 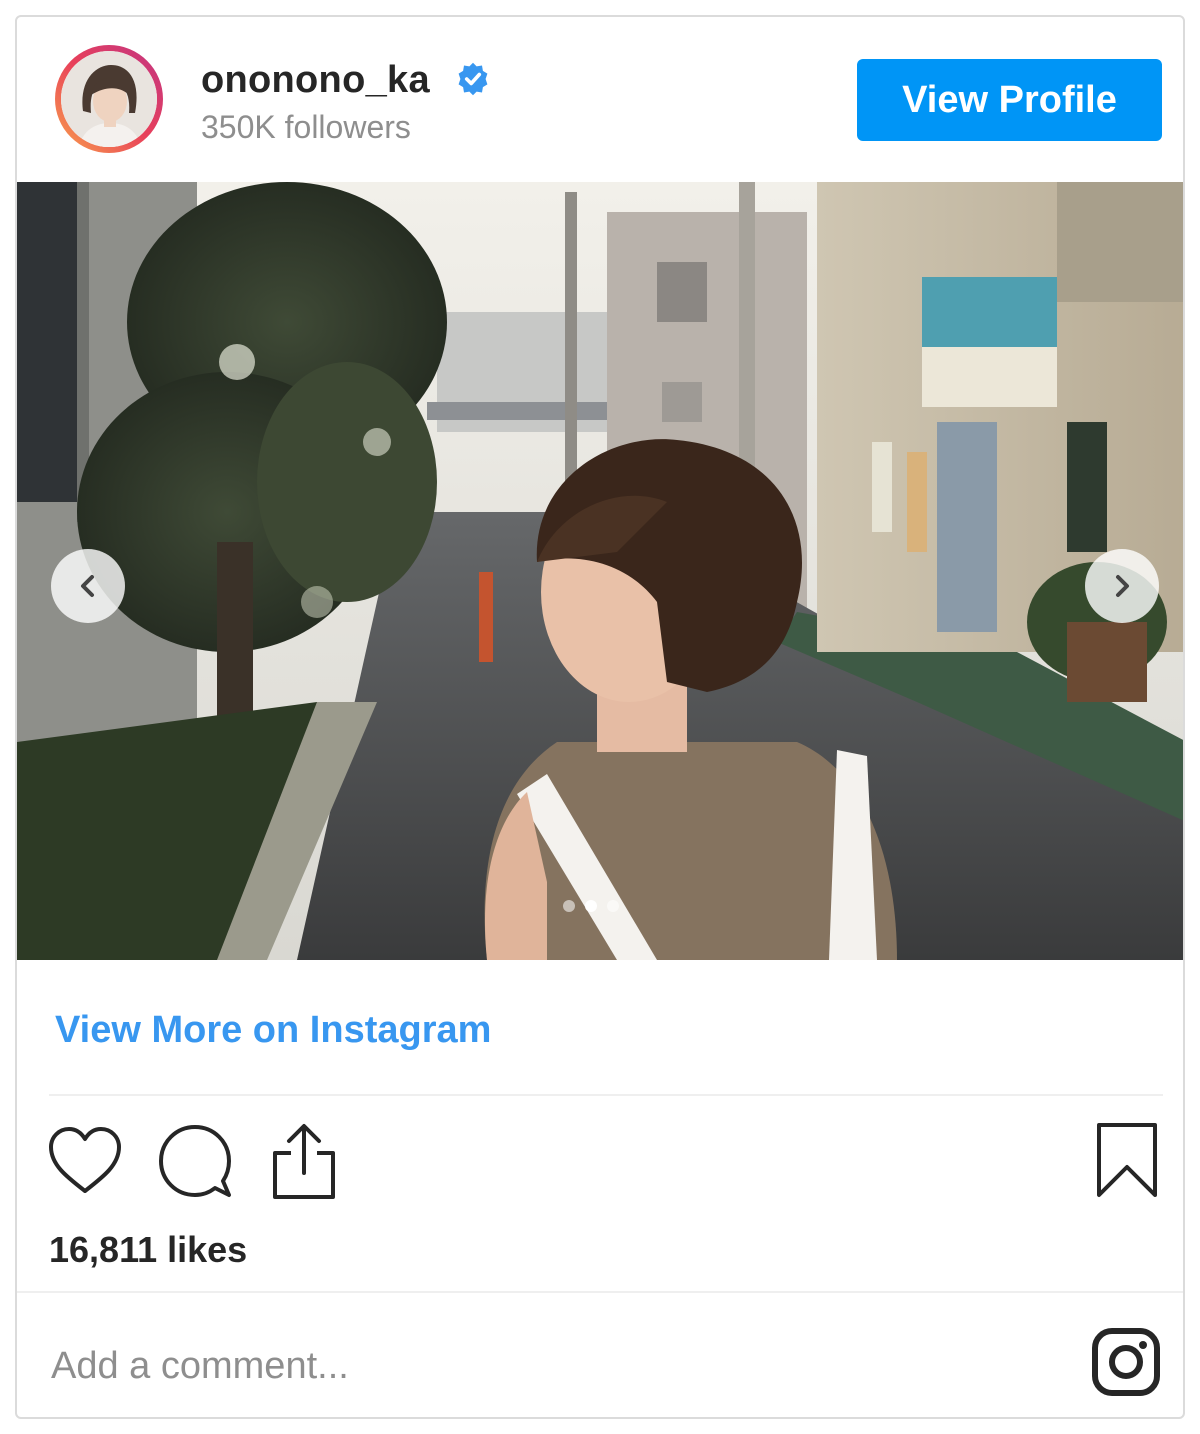 I want to click on view-profile-button: View Profile, so click(x=1009, y=100).